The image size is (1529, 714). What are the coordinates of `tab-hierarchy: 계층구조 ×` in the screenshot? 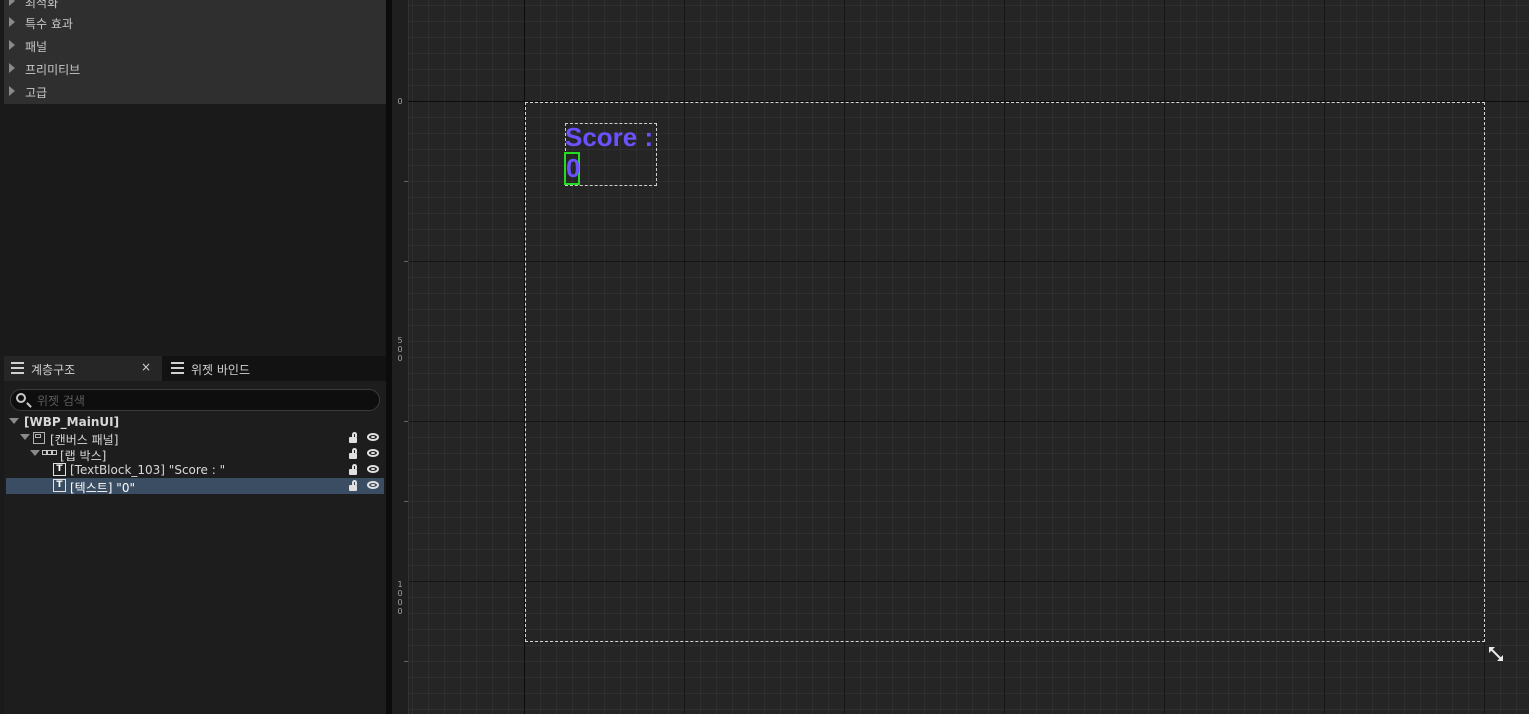 It's located at (83, 368).